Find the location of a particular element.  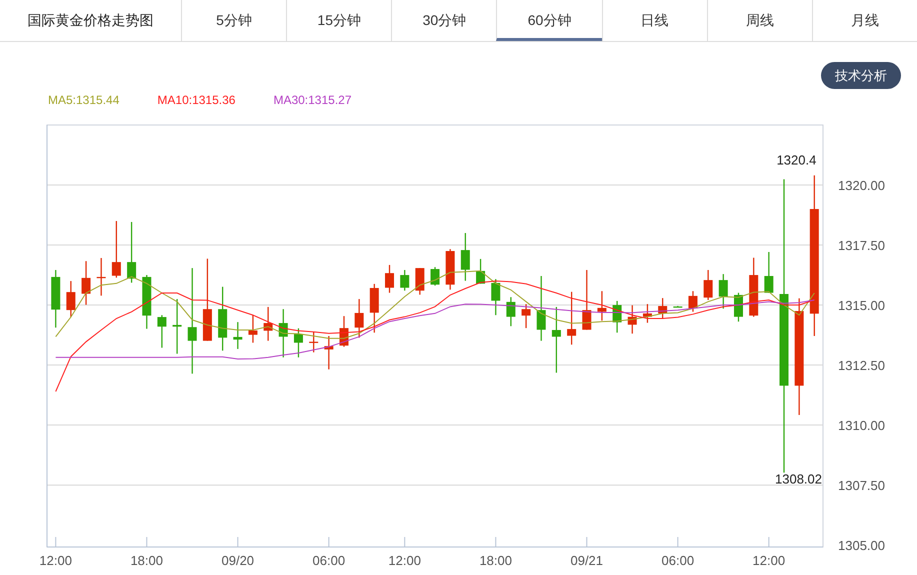

price-label: 1320.4 is located at coordinates (796, 160).